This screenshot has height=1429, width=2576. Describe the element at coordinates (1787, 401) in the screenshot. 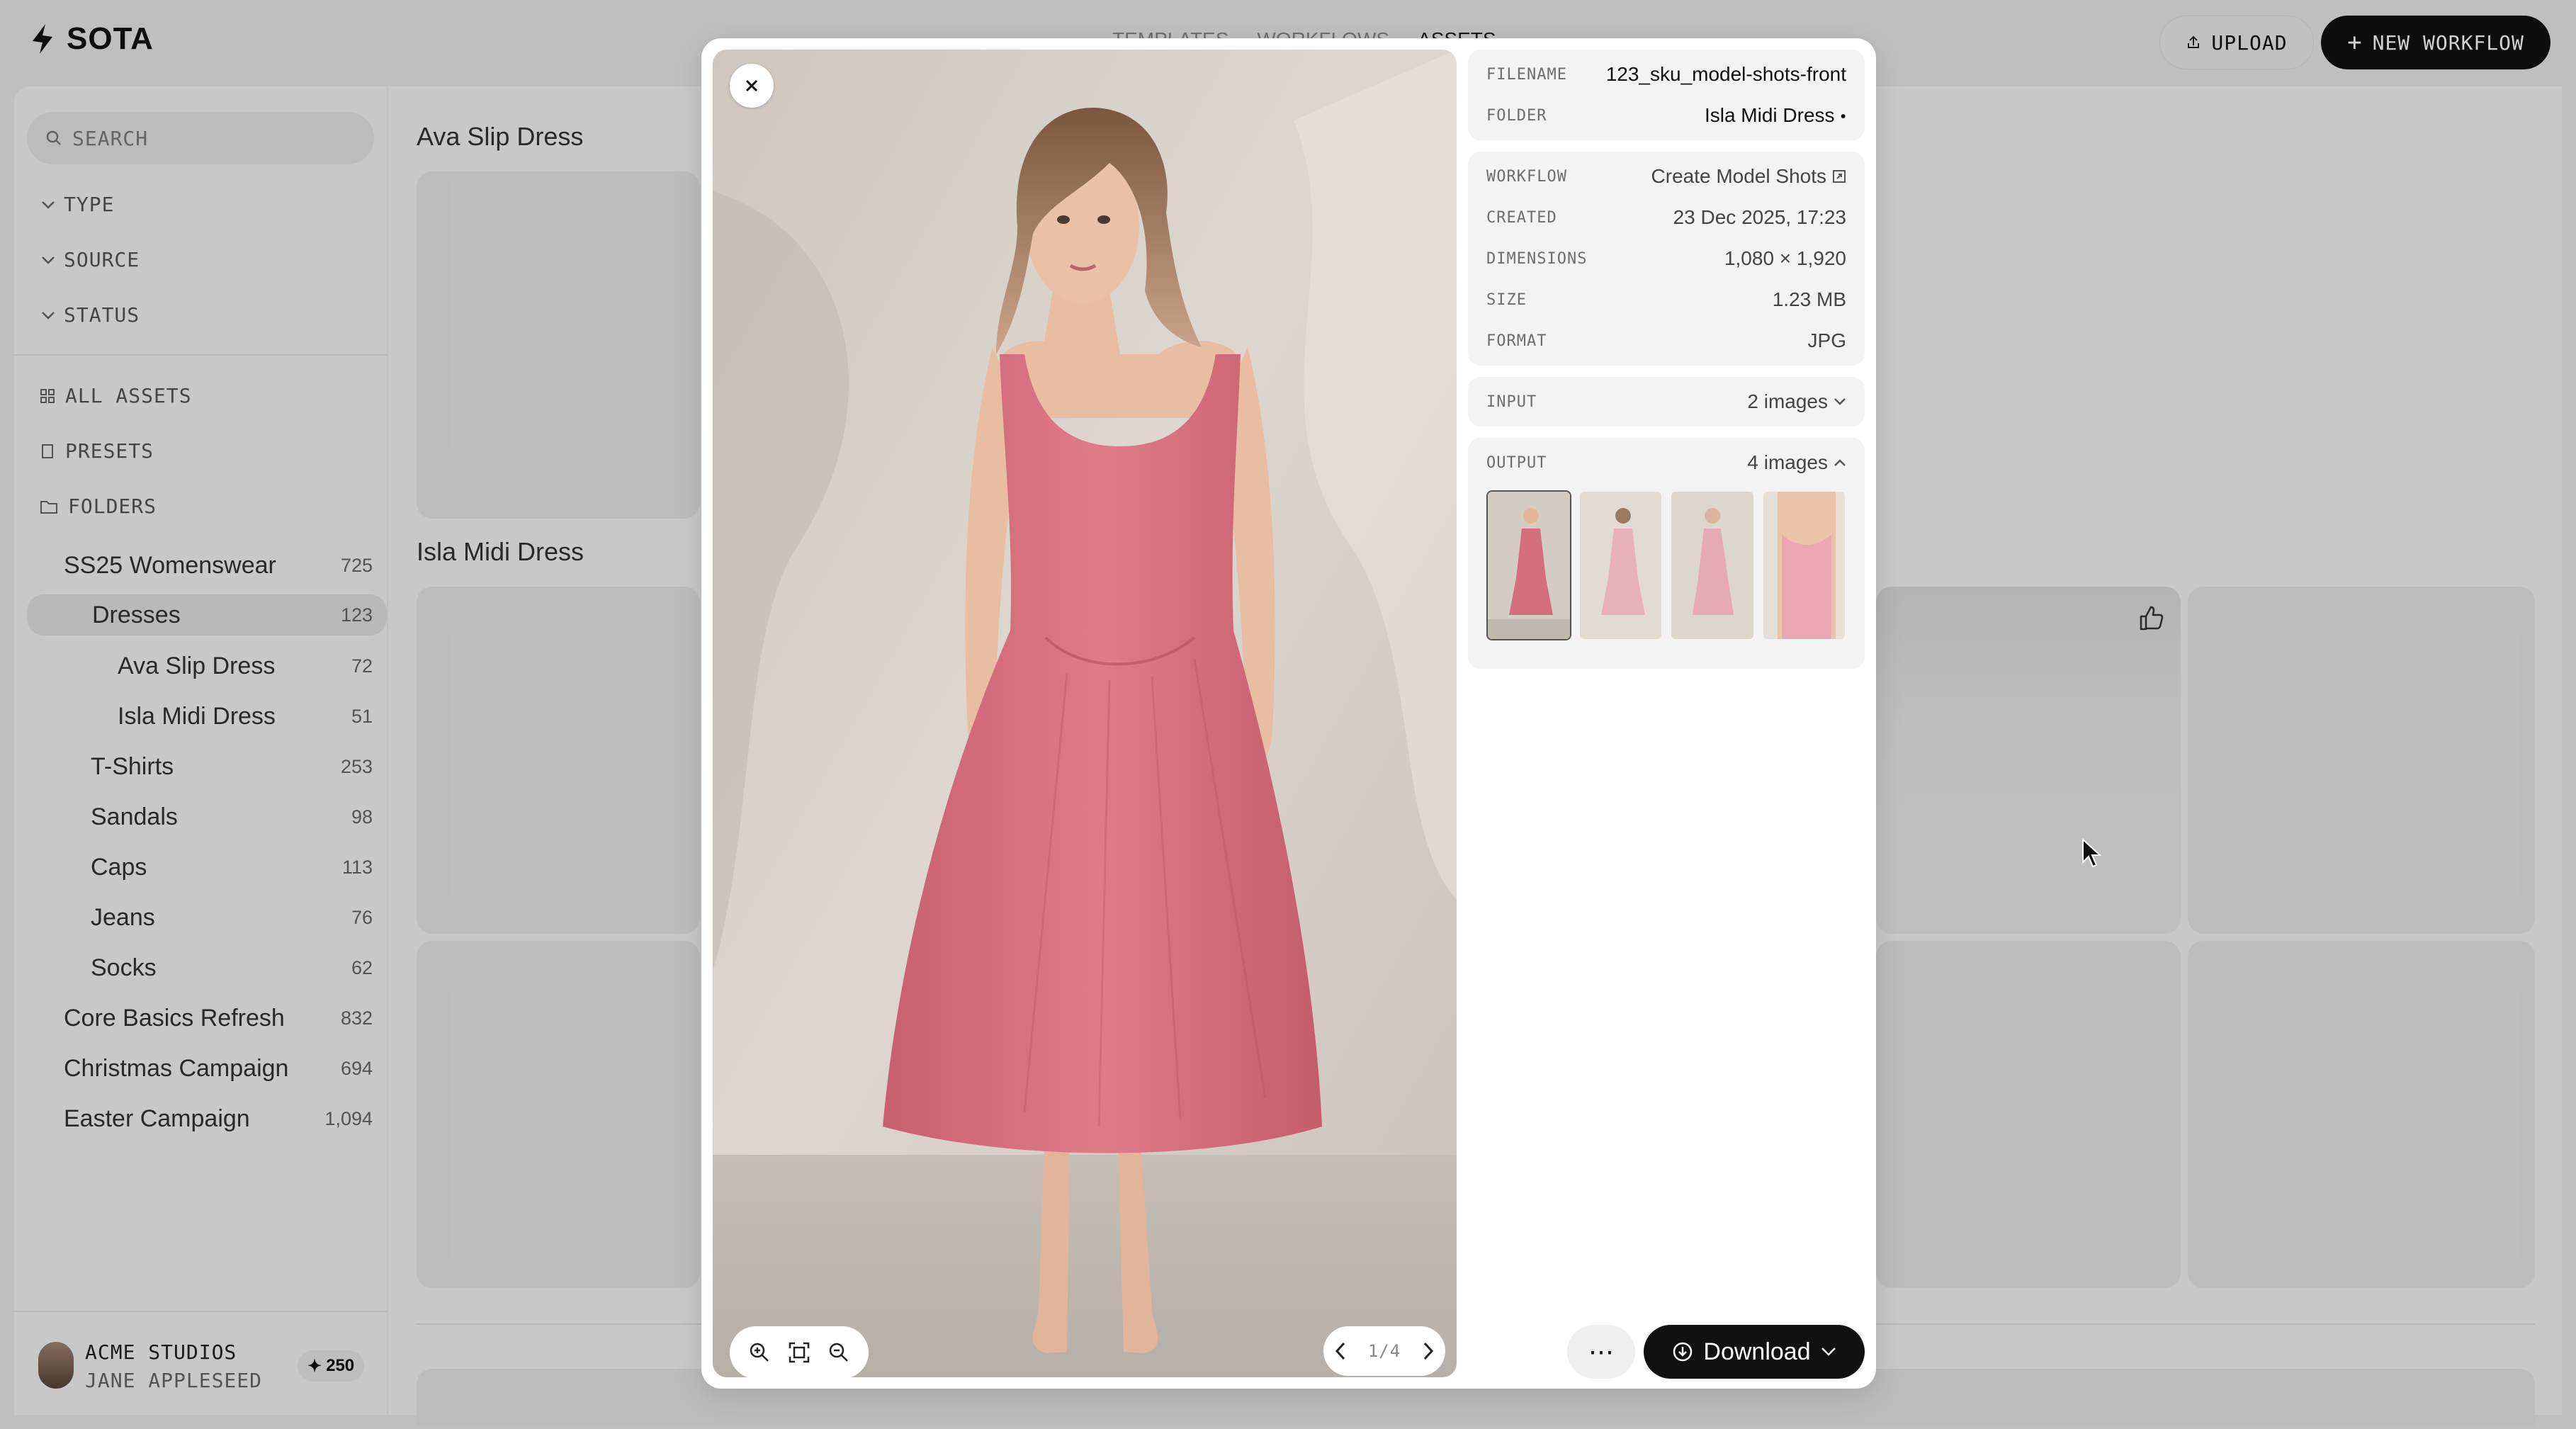

I see `input-value: 2 images` at that location.